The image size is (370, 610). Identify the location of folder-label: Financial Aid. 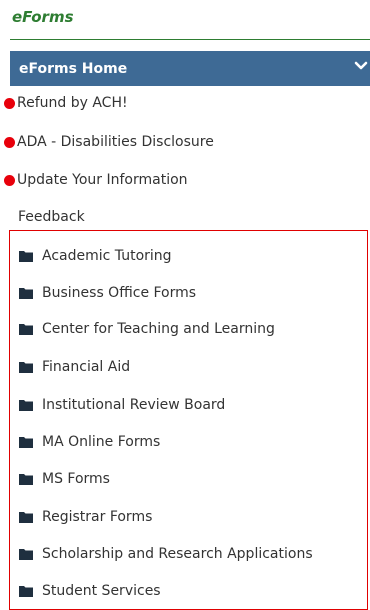
(86, 367).